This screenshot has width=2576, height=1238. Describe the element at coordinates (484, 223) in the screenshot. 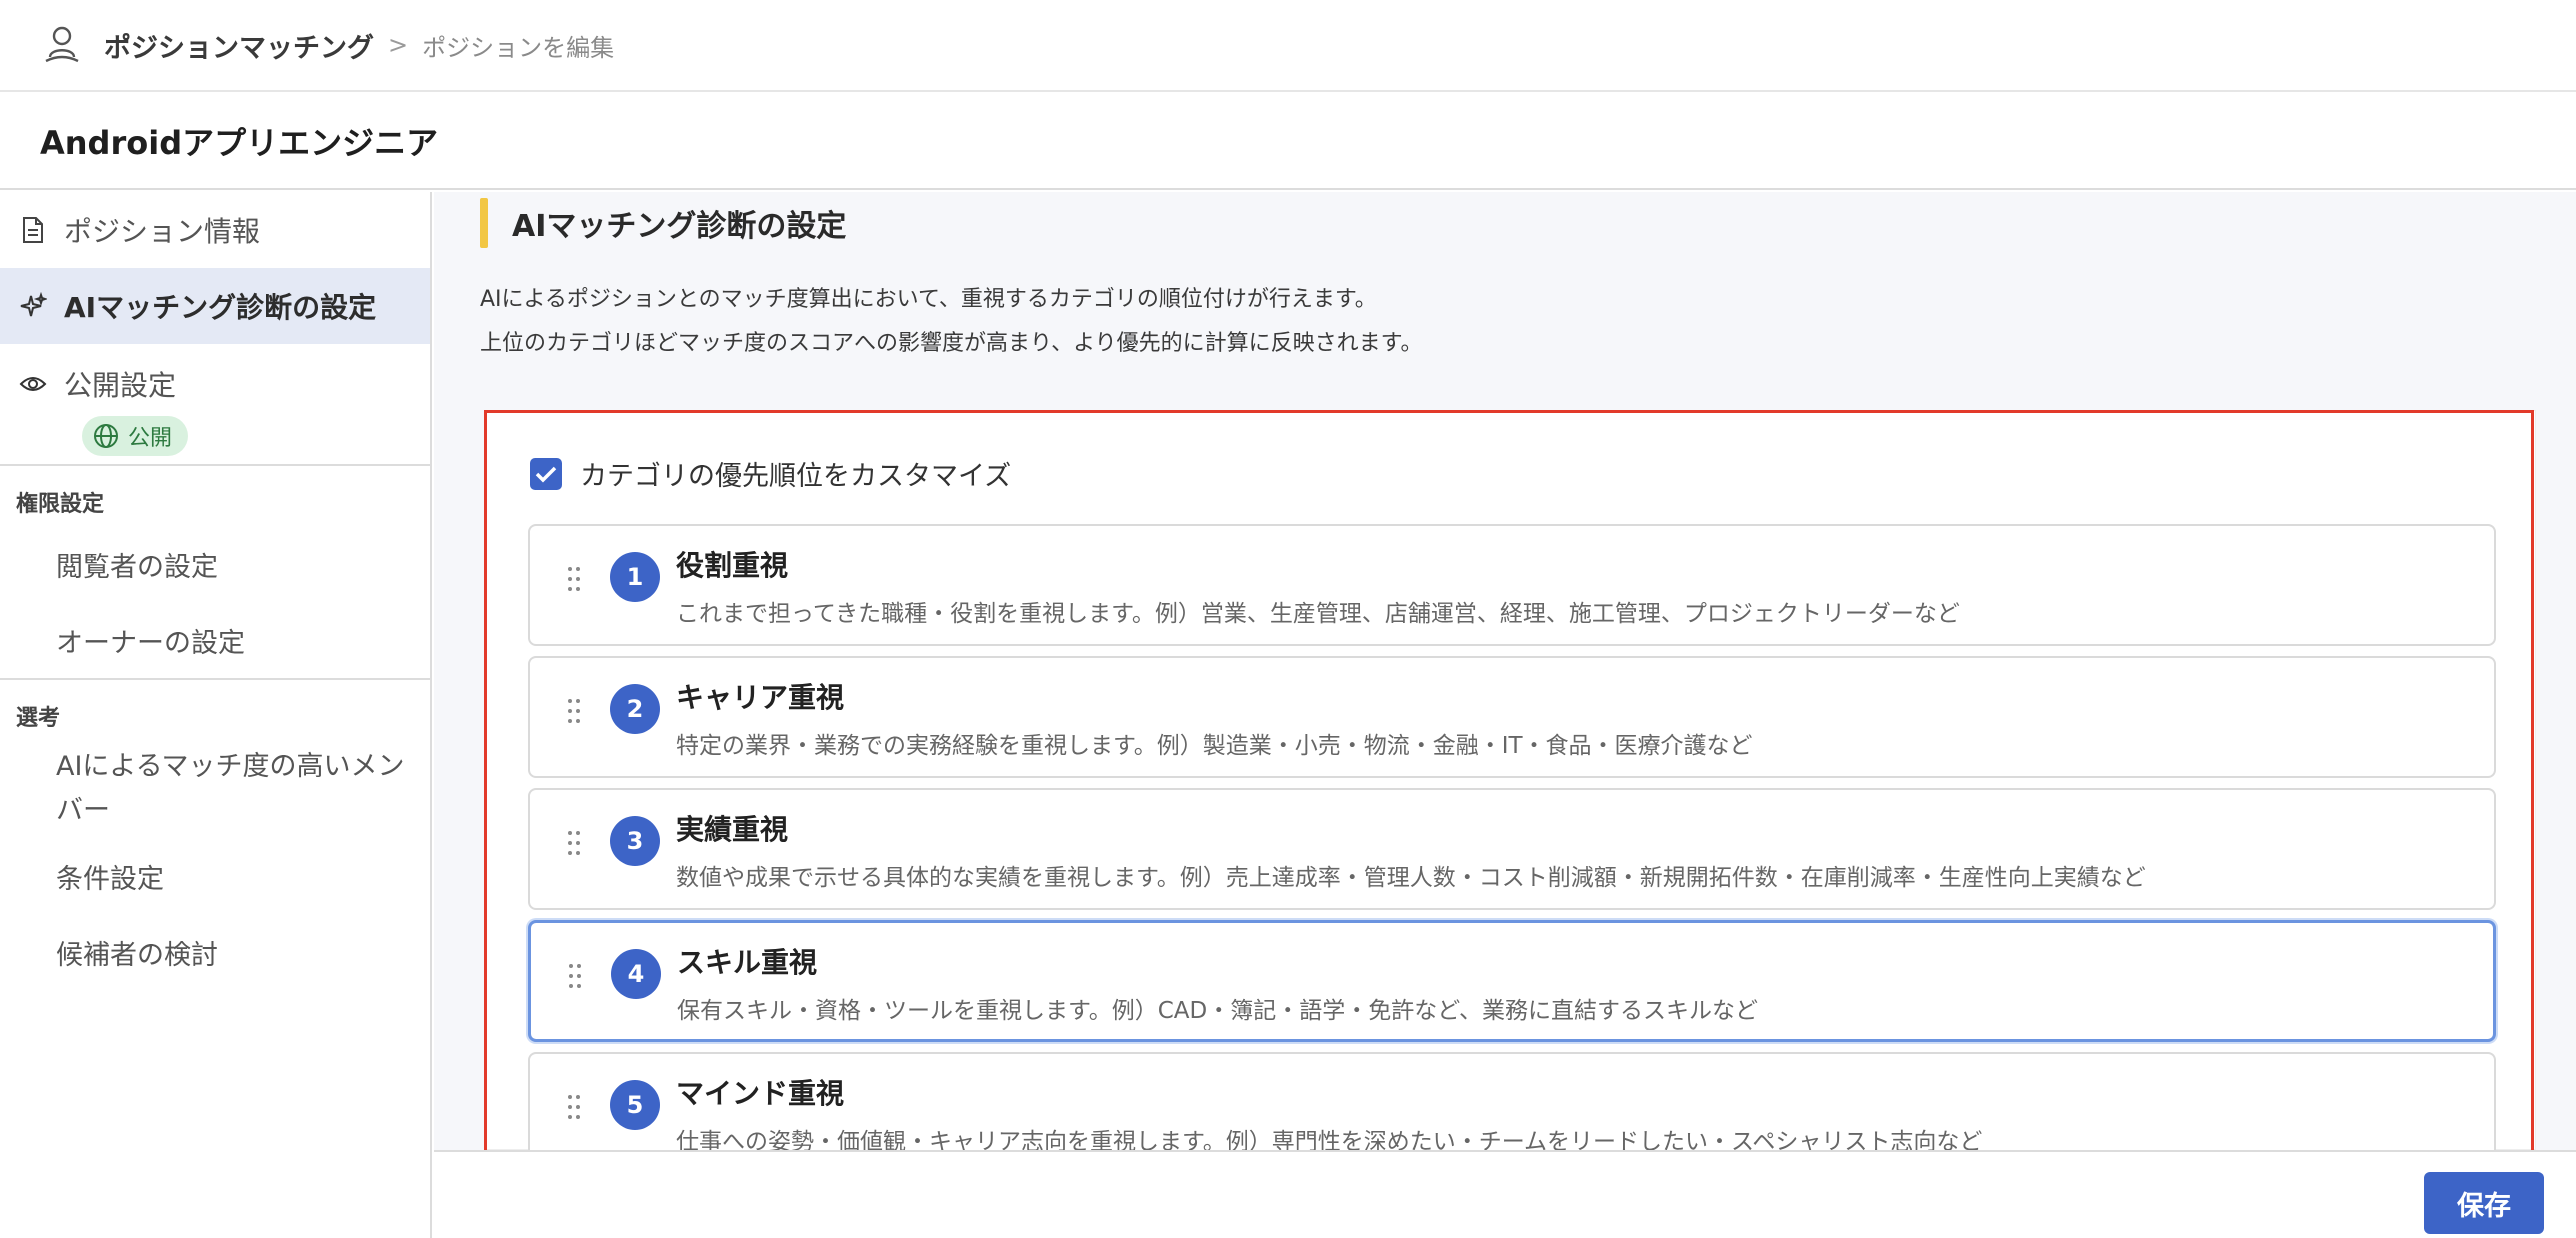

I see `section-accent-bar` at that location.